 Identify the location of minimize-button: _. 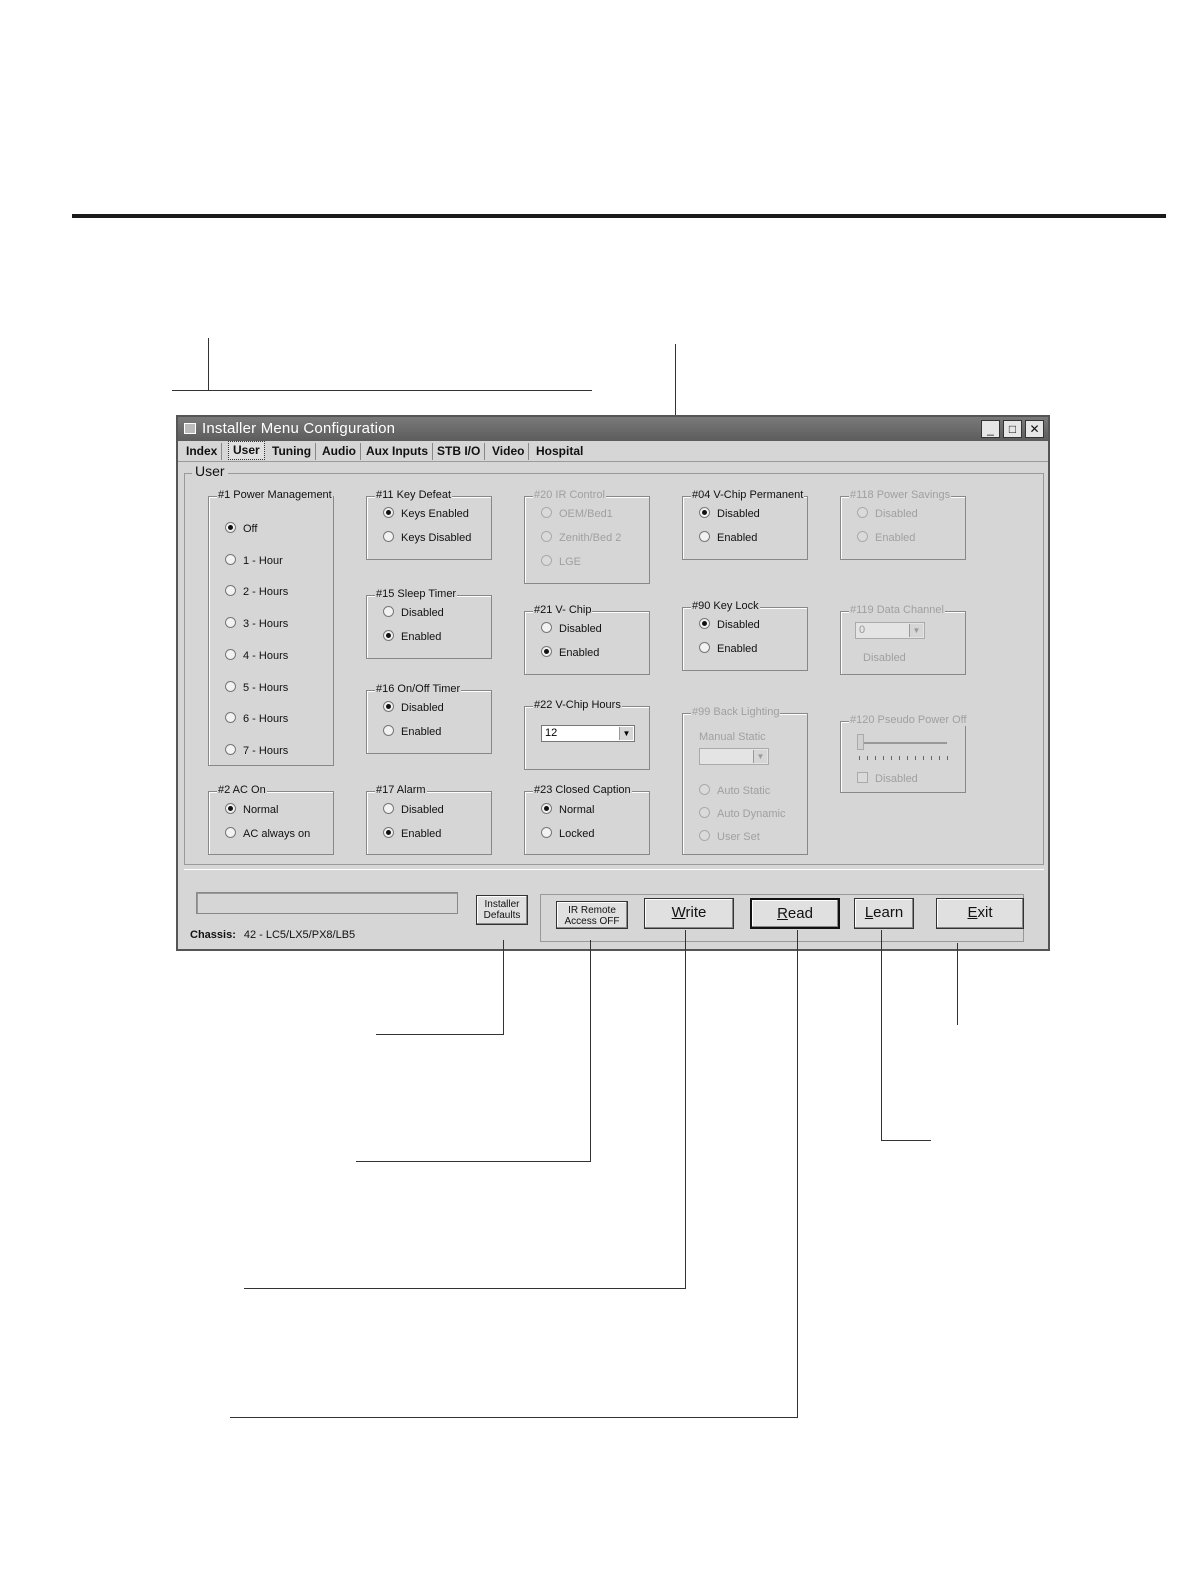
(990, 429).